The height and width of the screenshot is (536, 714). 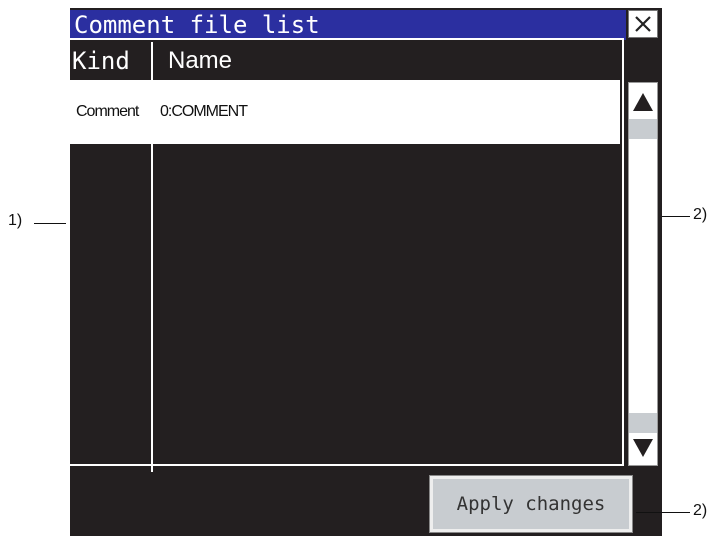 What do you see at coordinates (531, 504) in the screenshot?
I see `apply-changes-button: Apply changes` at bounding box center [531, 504].